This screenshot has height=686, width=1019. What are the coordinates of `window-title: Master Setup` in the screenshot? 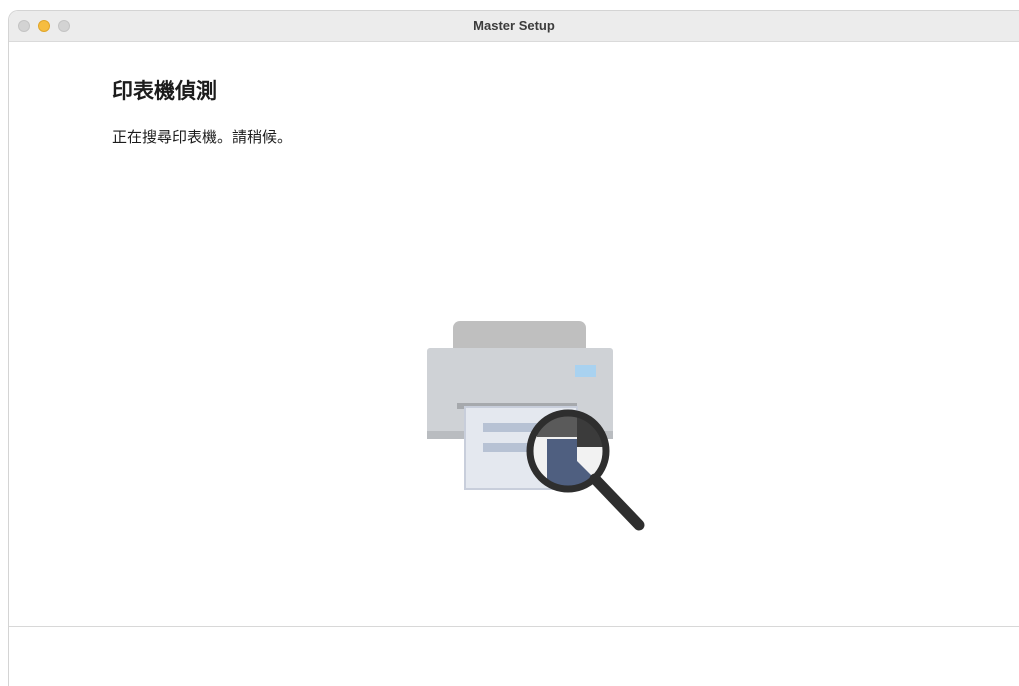 It's located at (514, 25).